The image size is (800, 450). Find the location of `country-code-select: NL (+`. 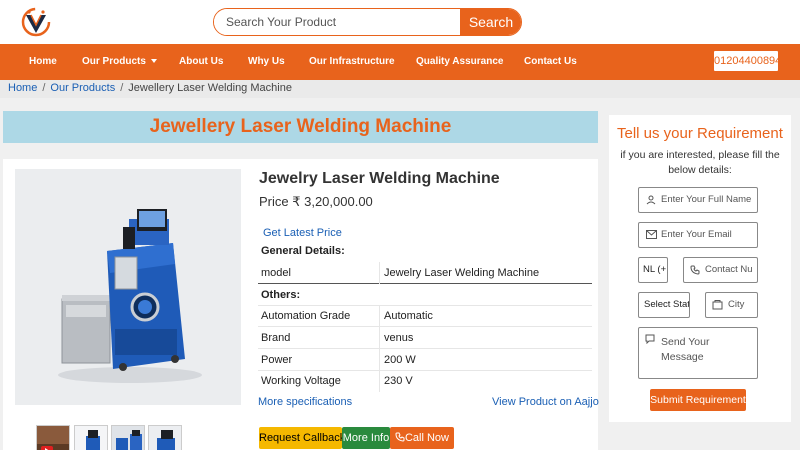

country-code-select: NL (+ is located at coordinates (653, 270).